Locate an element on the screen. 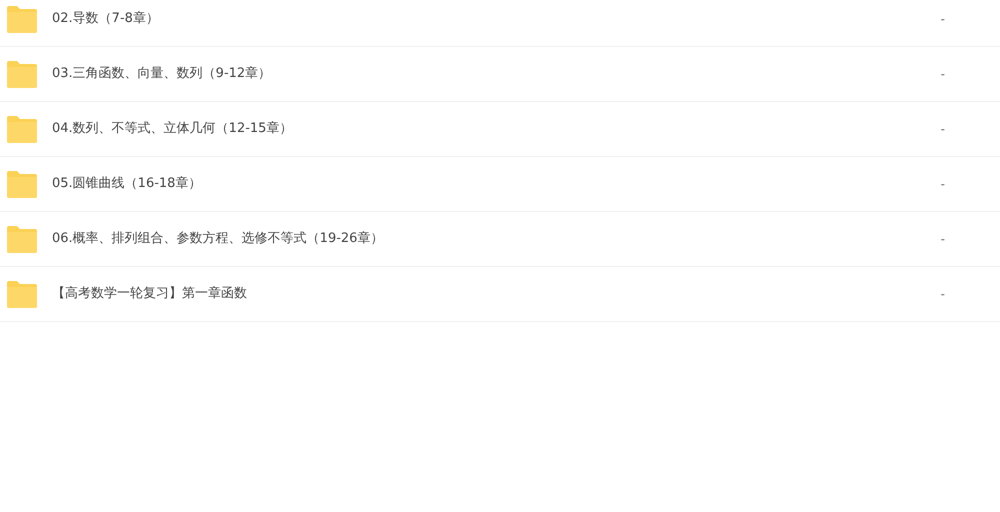  folder-name: 05.圆锥曲线（16-18章） is located at coordinates (127, 184).